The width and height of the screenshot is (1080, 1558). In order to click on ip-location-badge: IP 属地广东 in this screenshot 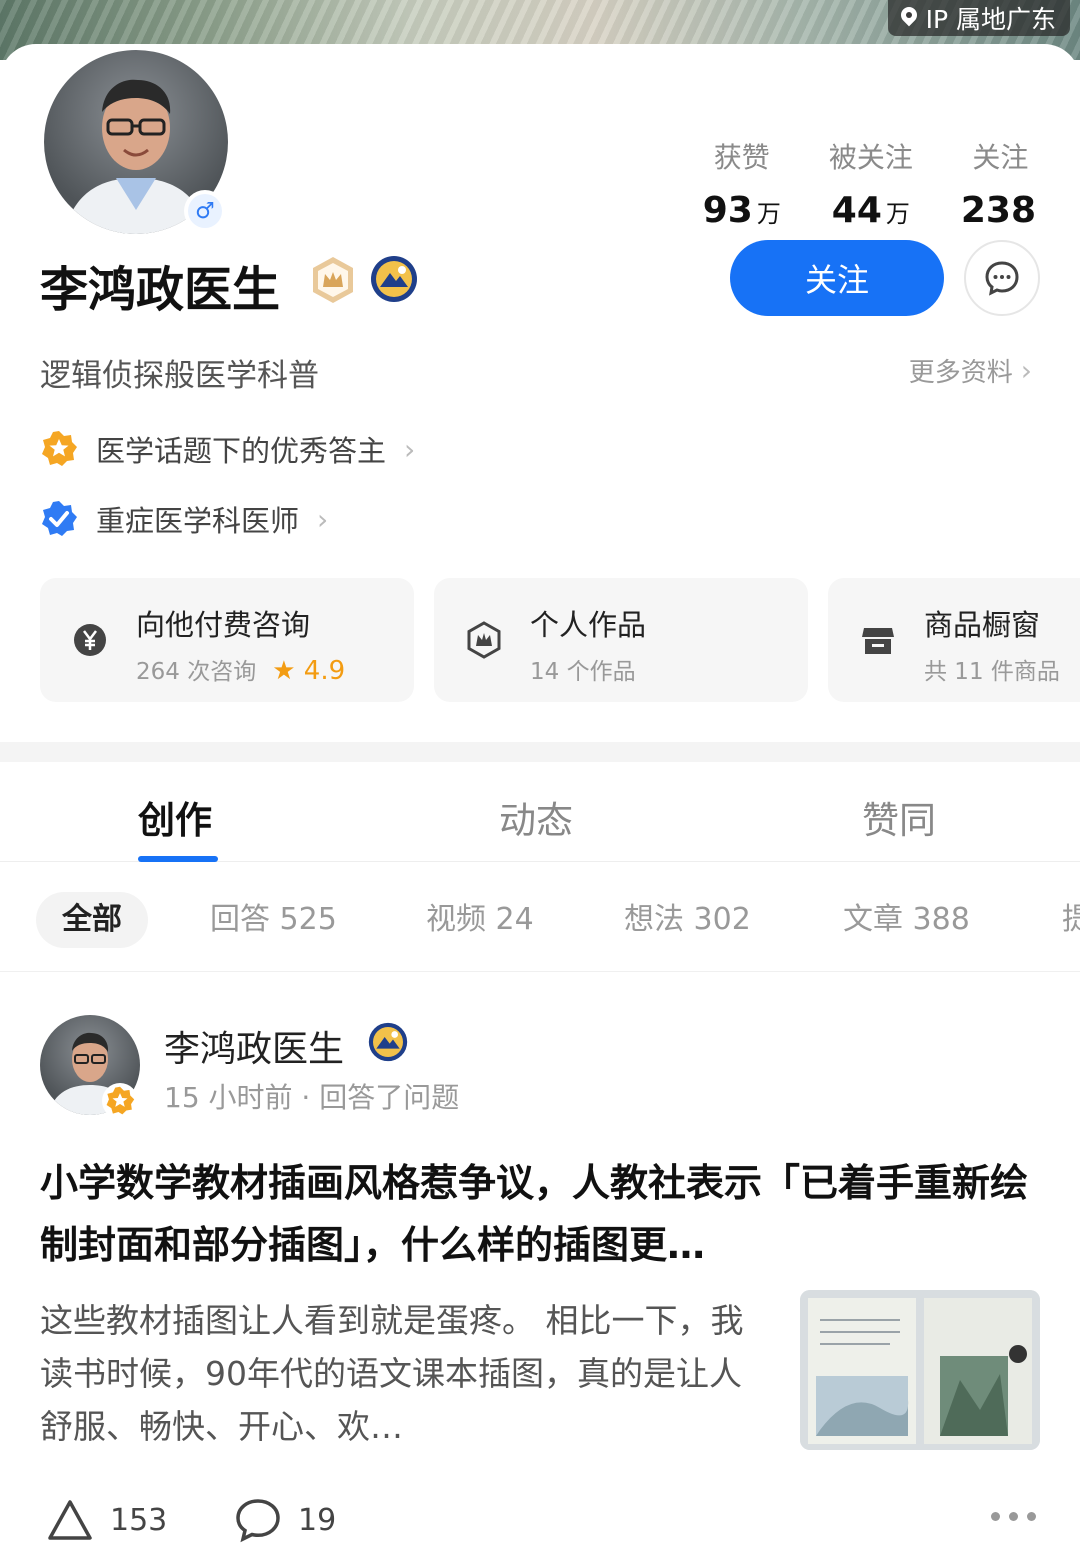, I will do `click(978, 18)`.